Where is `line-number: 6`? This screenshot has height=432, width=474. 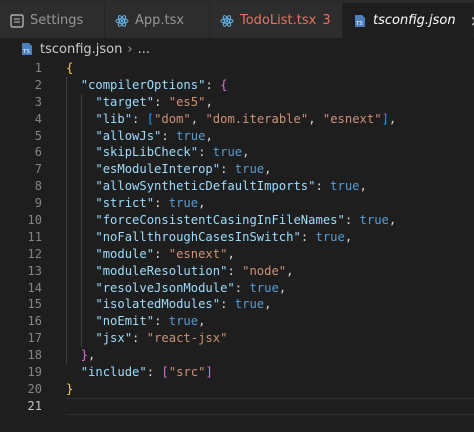 line-number: 6 is located at coordinates (38, 152).